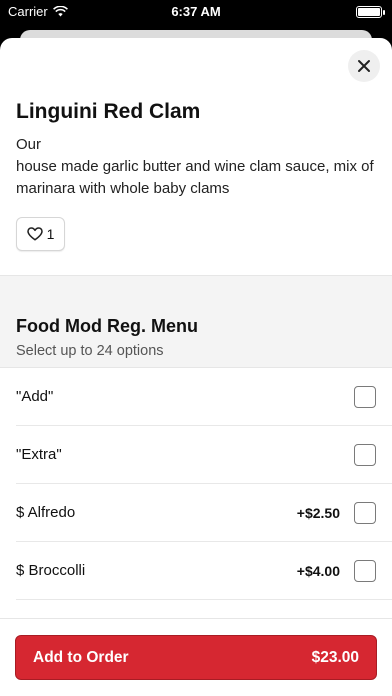  I want to click on heart-icon, so click(34, 234).